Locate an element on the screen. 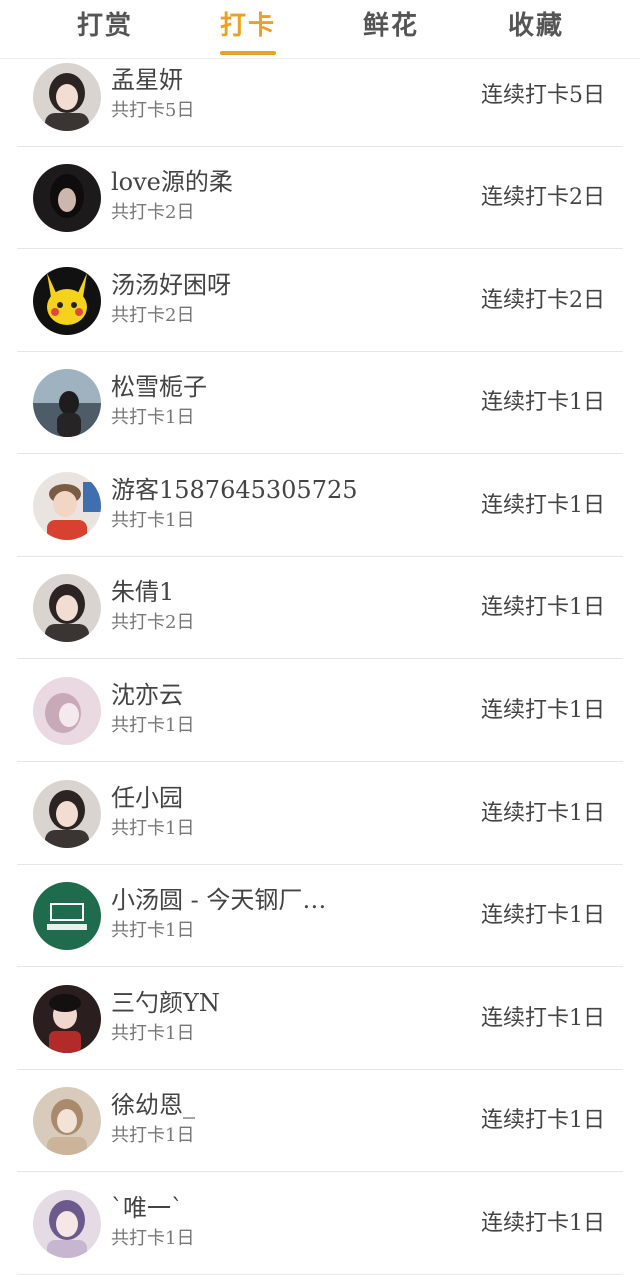  avatar-green-logo is located at coordinates (67, 916).